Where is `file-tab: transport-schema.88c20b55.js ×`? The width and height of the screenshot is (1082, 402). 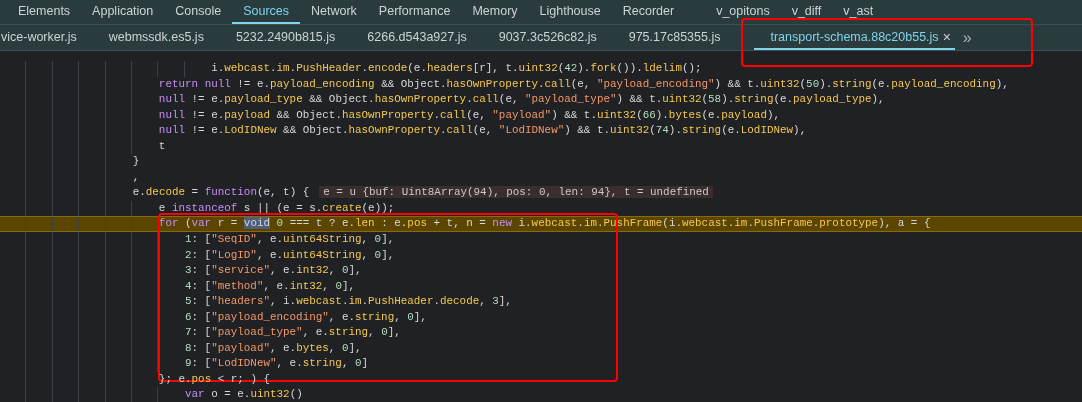
file-tab: transport-schema.88c20b55.js × is located at coordinates (854, 37).